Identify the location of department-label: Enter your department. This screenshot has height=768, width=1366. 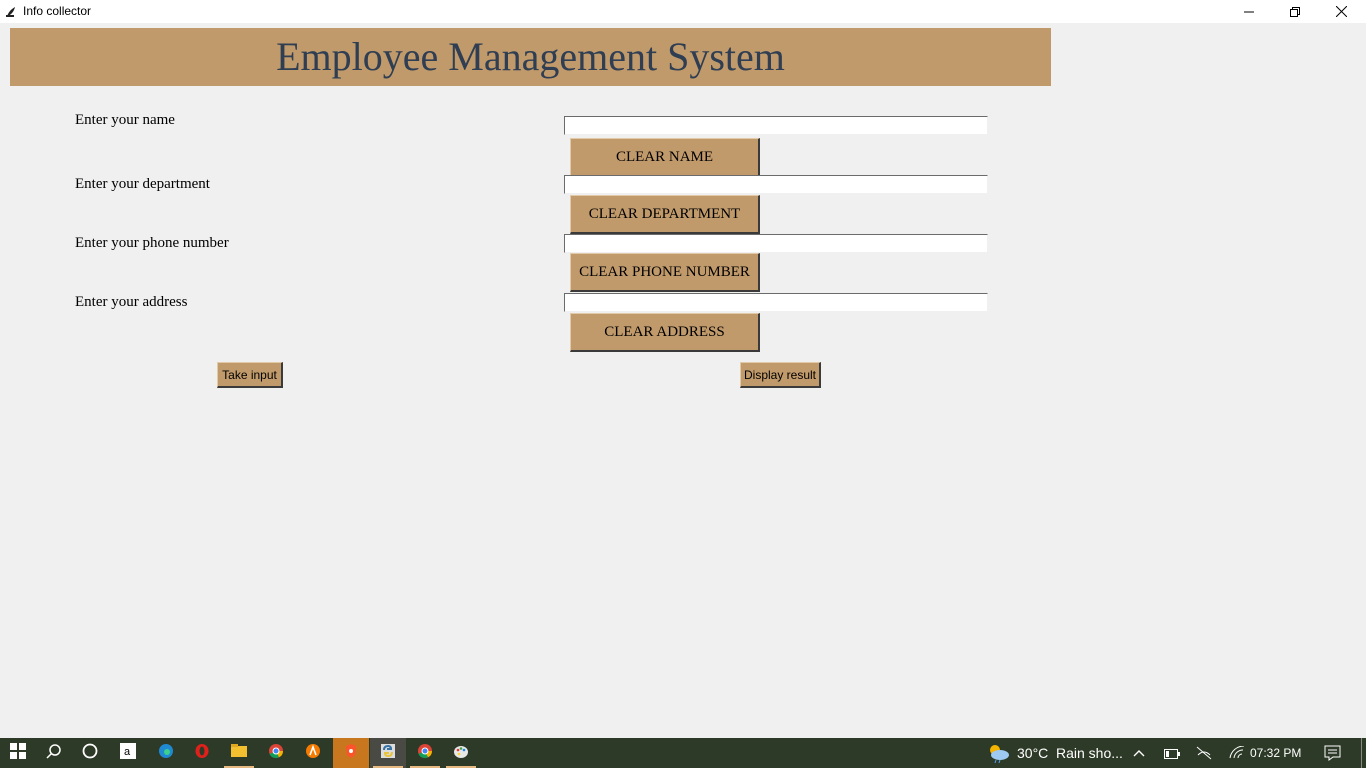
(142, 184).